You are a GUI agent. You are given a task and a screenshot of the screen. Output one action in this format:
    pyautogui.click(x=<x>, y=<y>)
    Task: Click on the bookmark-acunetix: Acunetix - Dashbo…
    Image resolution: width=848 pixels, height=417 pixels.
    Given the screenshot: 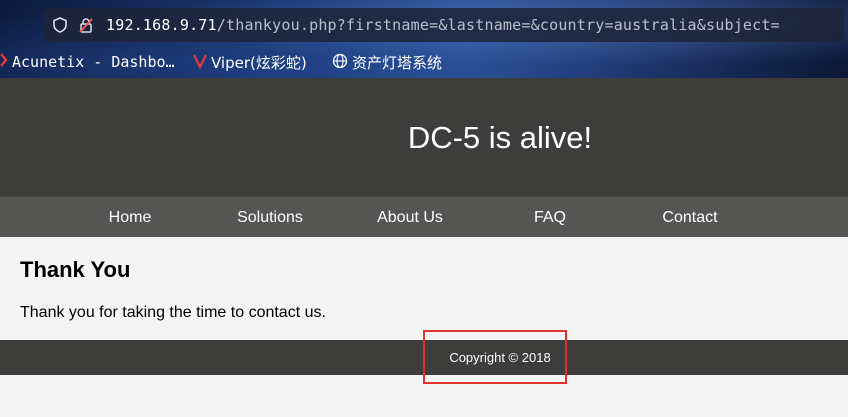 What is the action you would take?
    pyautogui.click(x=87, y=62)
    